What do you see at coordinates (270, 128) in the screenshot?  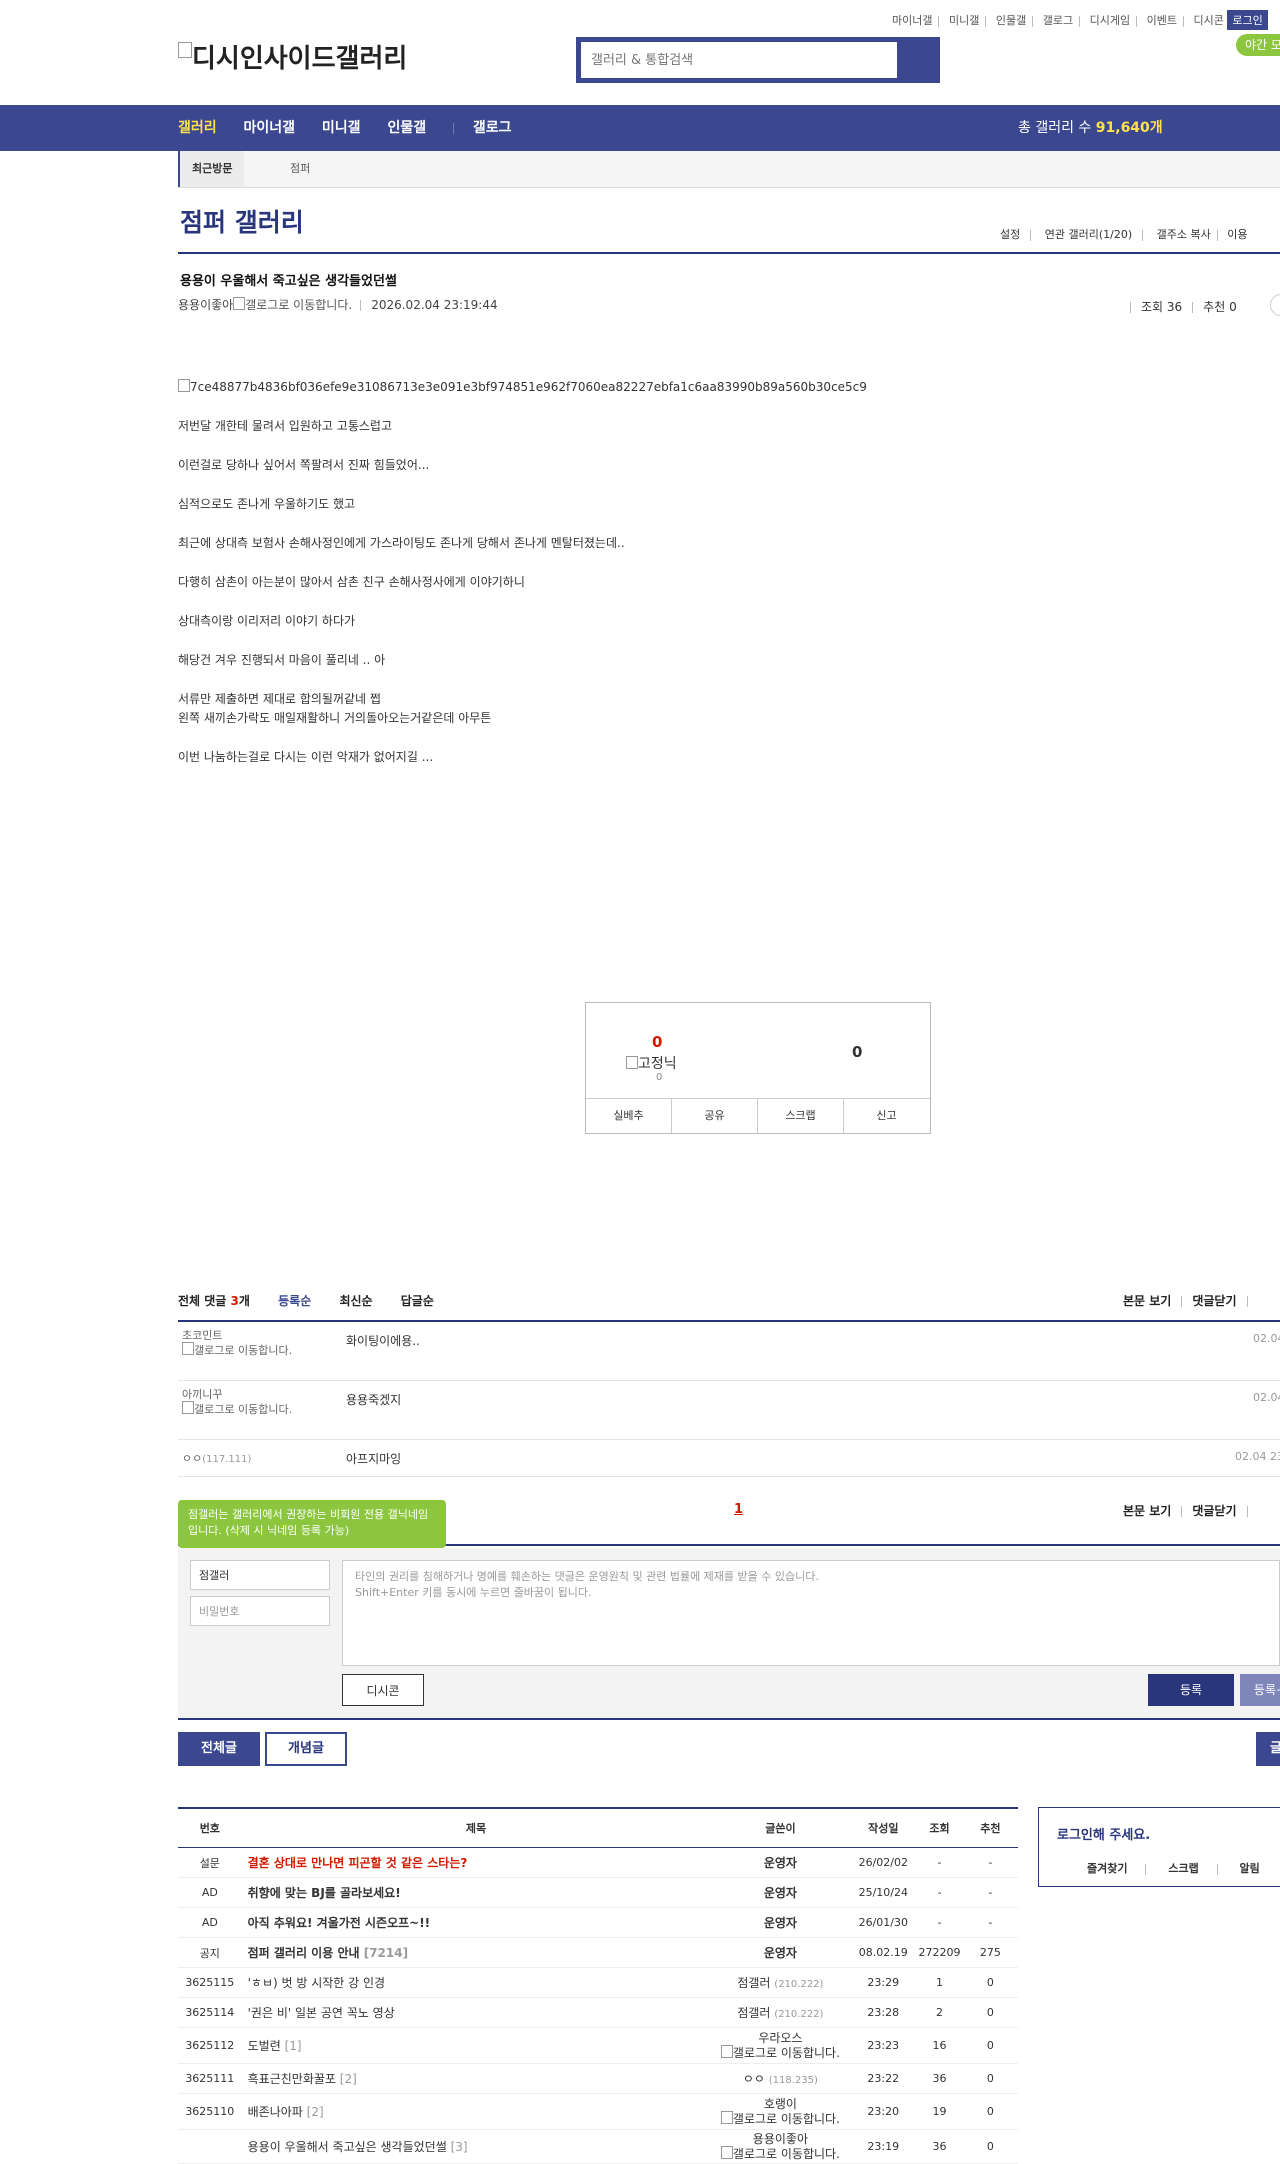 I see `nav-minor: 마이너갤` at bounding box center [270, 128].